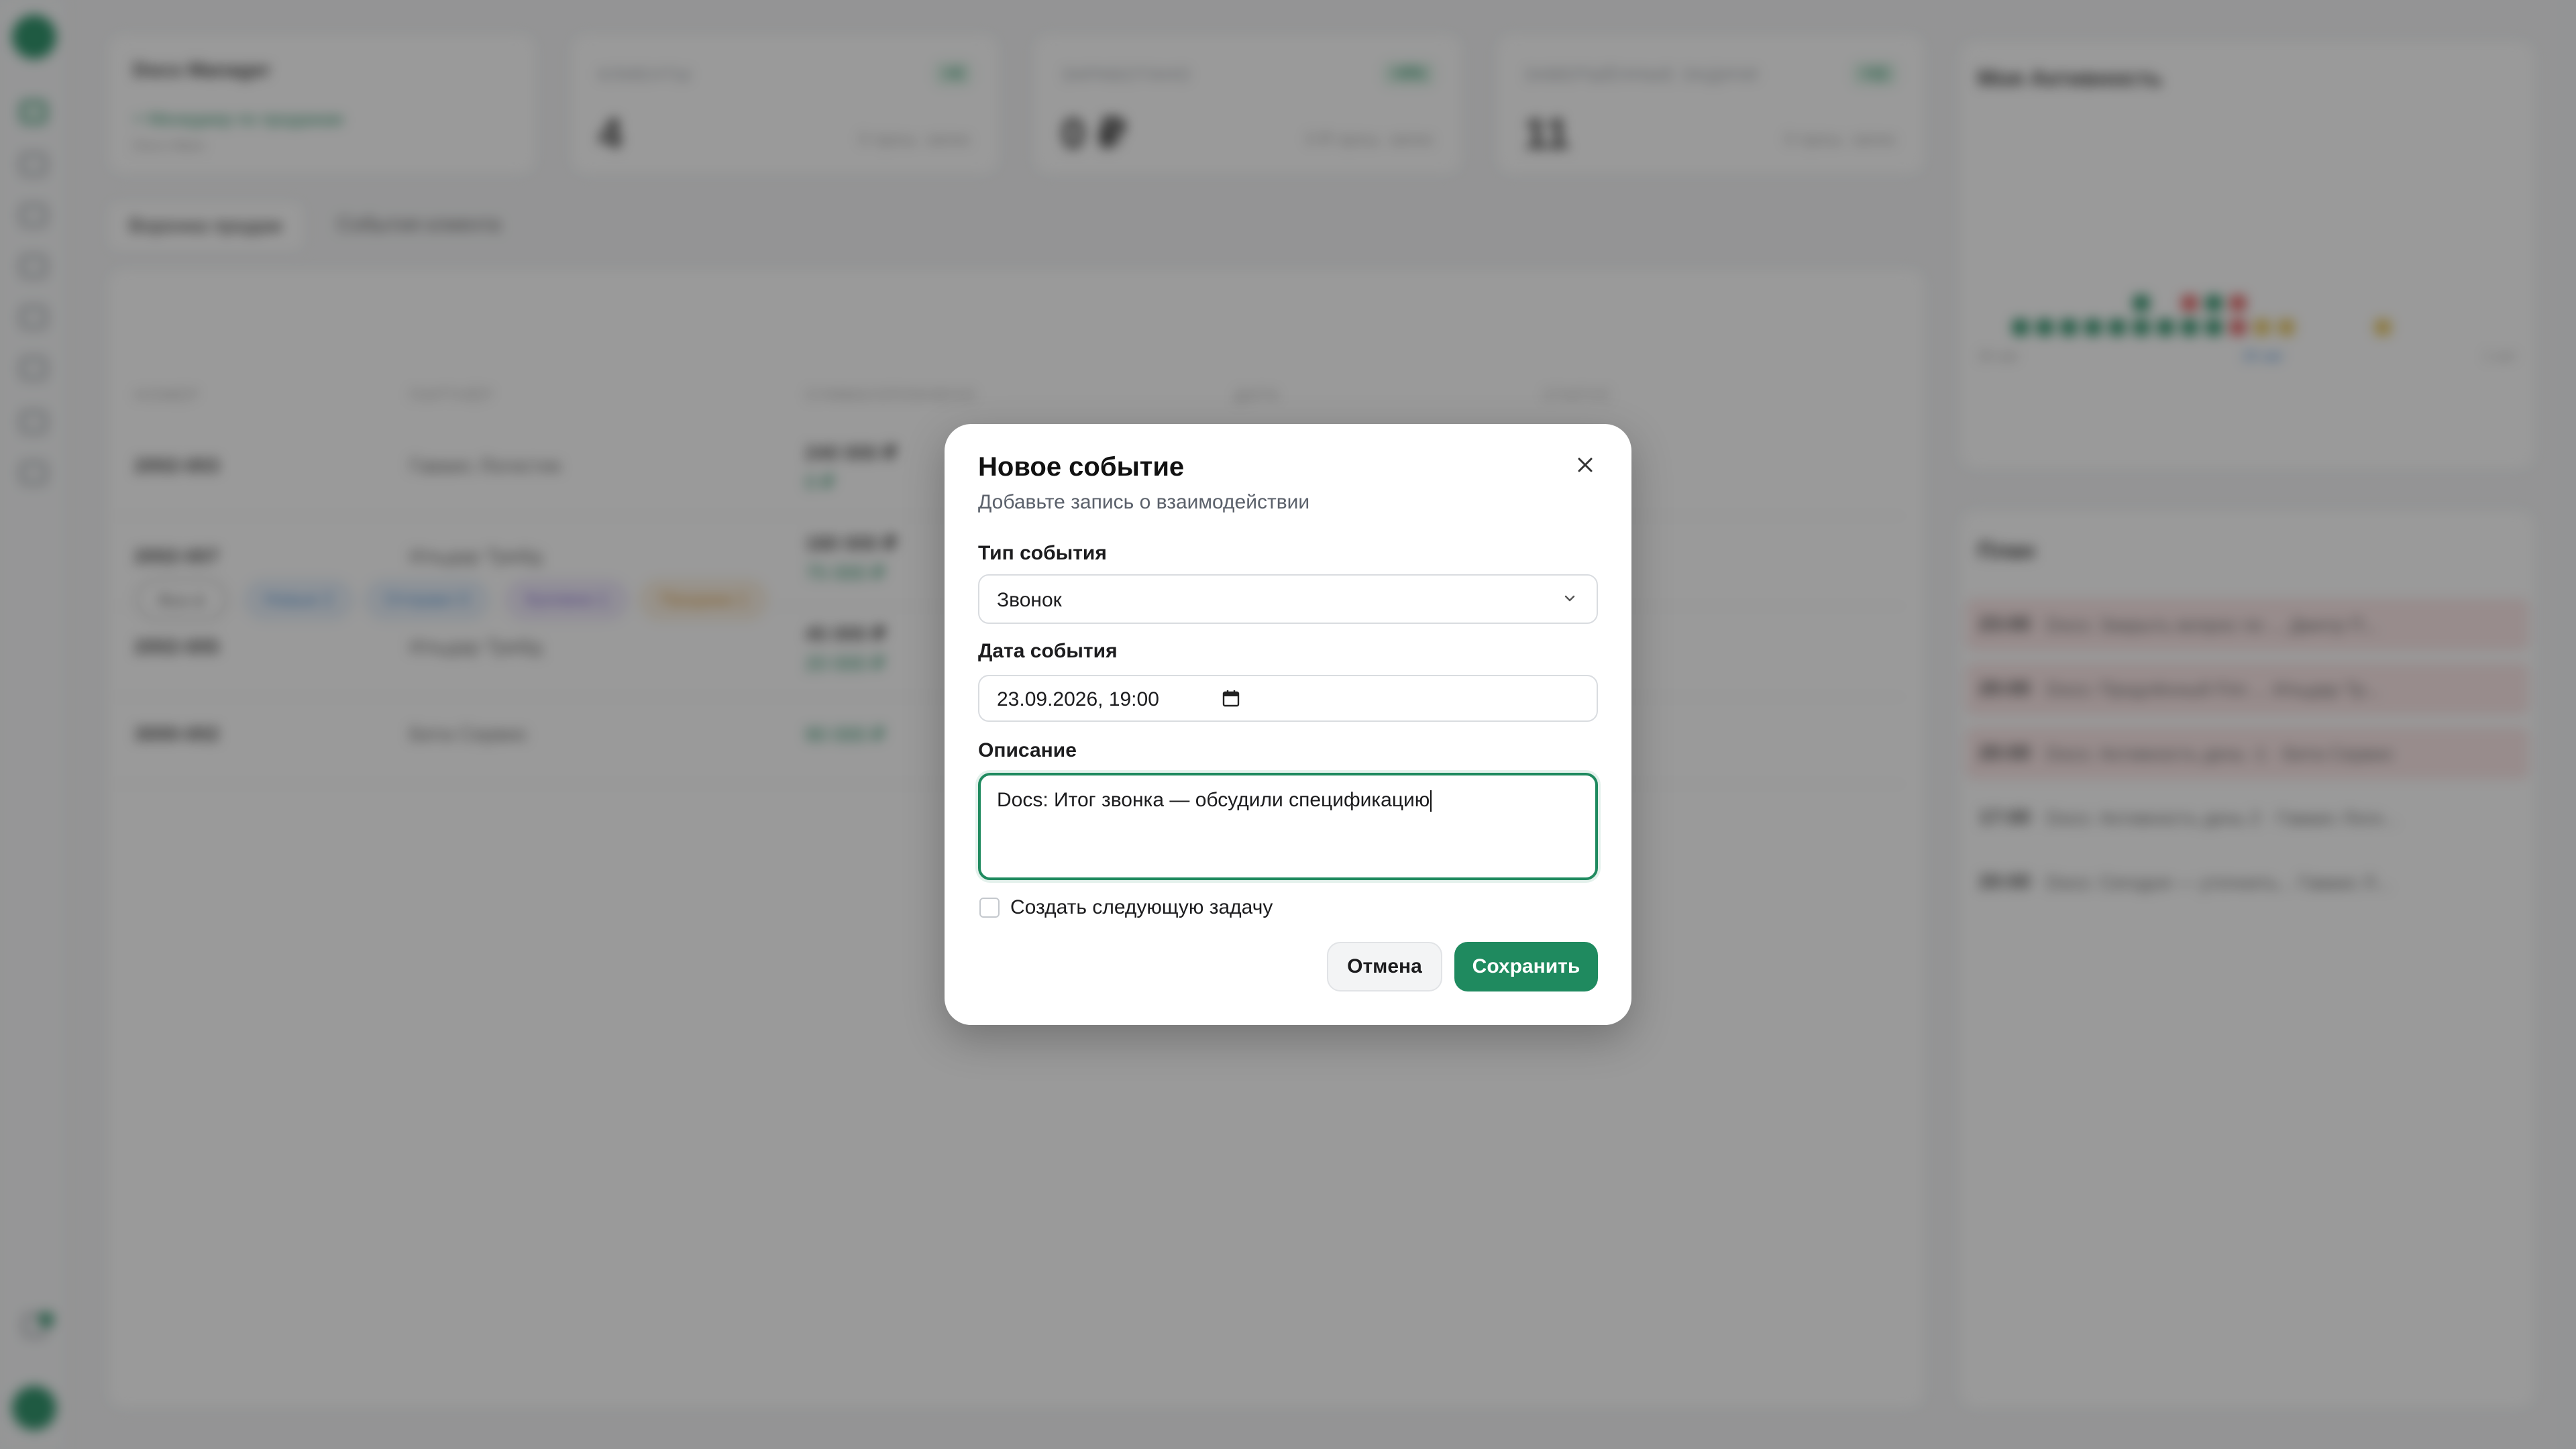 The height and width of the screenshot is (1449, 2576). Describe the element at coordinates (1029, 600) in the screenshot. I see `event-type-value: Звонок` at that location.